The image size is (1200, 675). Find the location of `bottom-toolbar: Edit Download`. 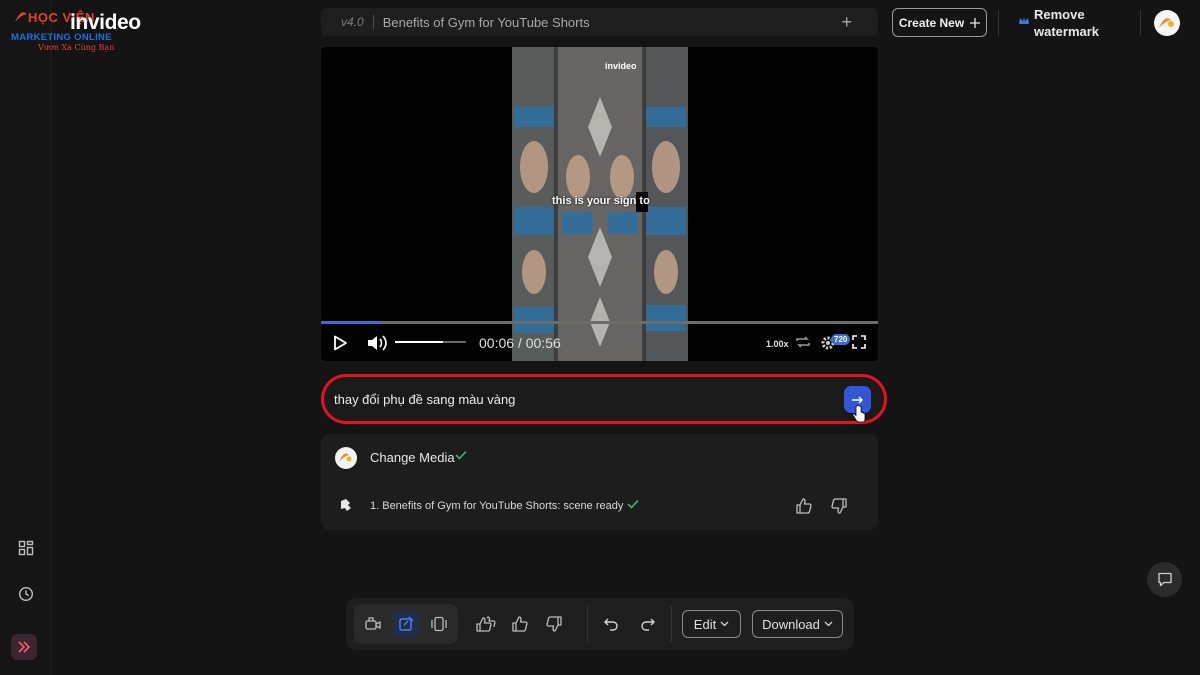

bottom-toolbar: Edit Download is located at coordinates (600, 624).